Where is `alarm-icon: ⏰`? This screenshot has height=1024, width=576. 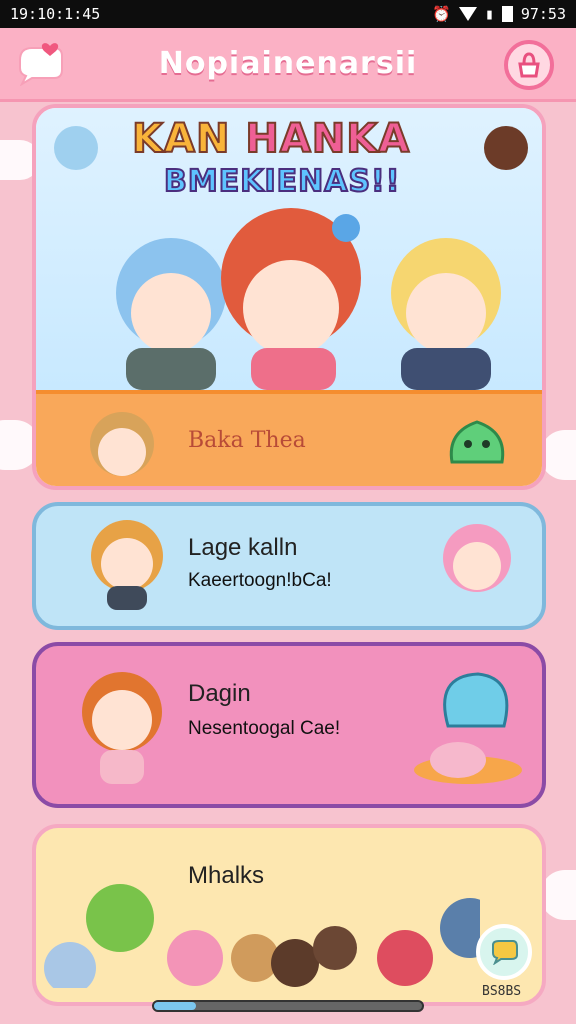
alarm-icon: ⏰ is located at coordinates (441, 14).